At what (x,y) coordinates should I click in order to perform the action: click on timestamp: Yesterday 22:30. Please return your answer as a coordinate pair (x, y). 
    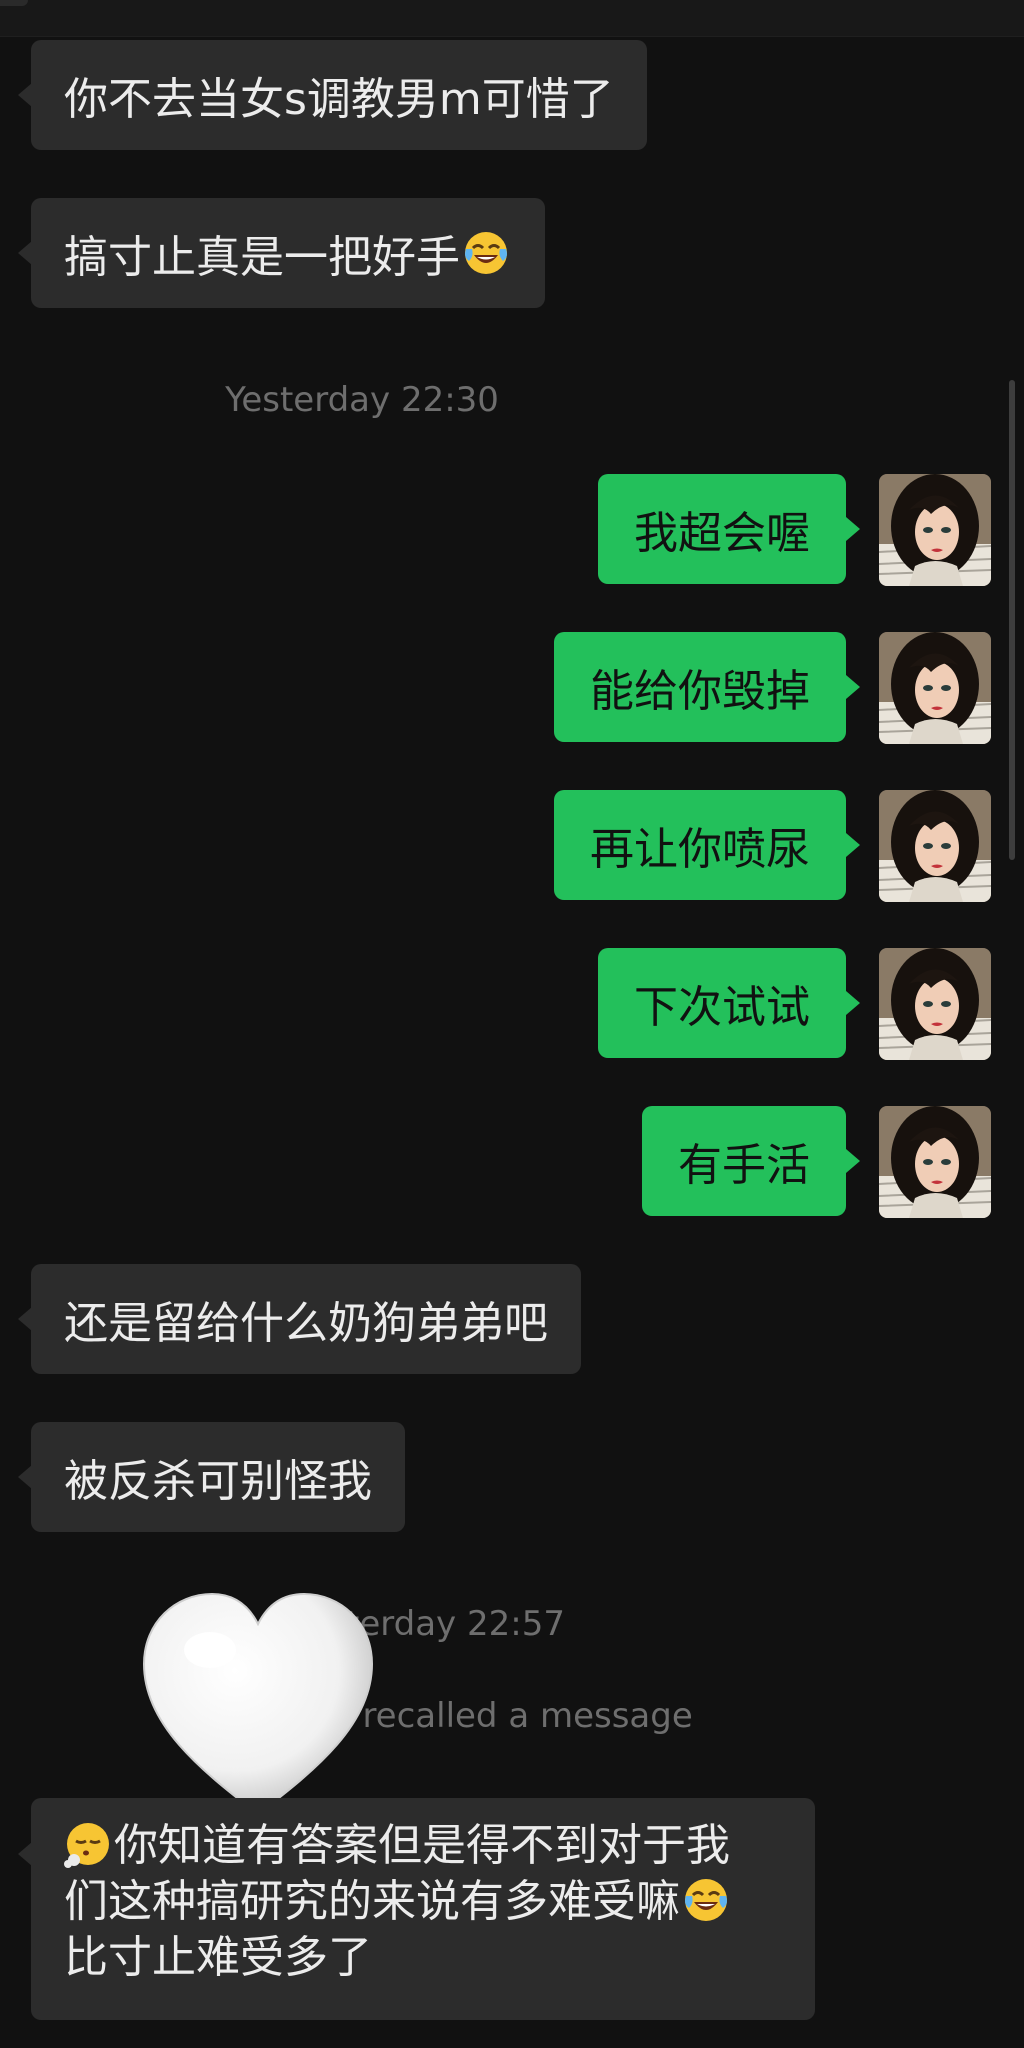
    Looking at the image, I should click on (362, 400).